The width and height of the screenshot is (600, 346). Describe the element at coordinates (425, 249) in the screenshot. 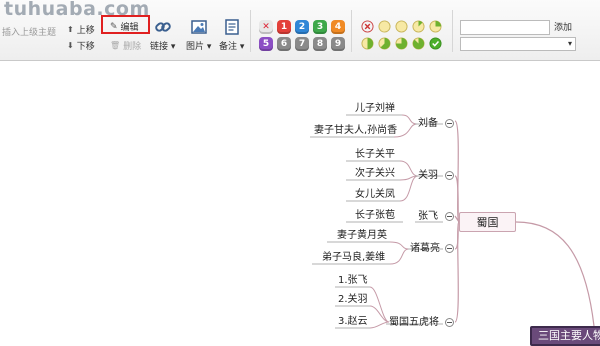

I see `node-zhuge: 诸葛亮` at that location.